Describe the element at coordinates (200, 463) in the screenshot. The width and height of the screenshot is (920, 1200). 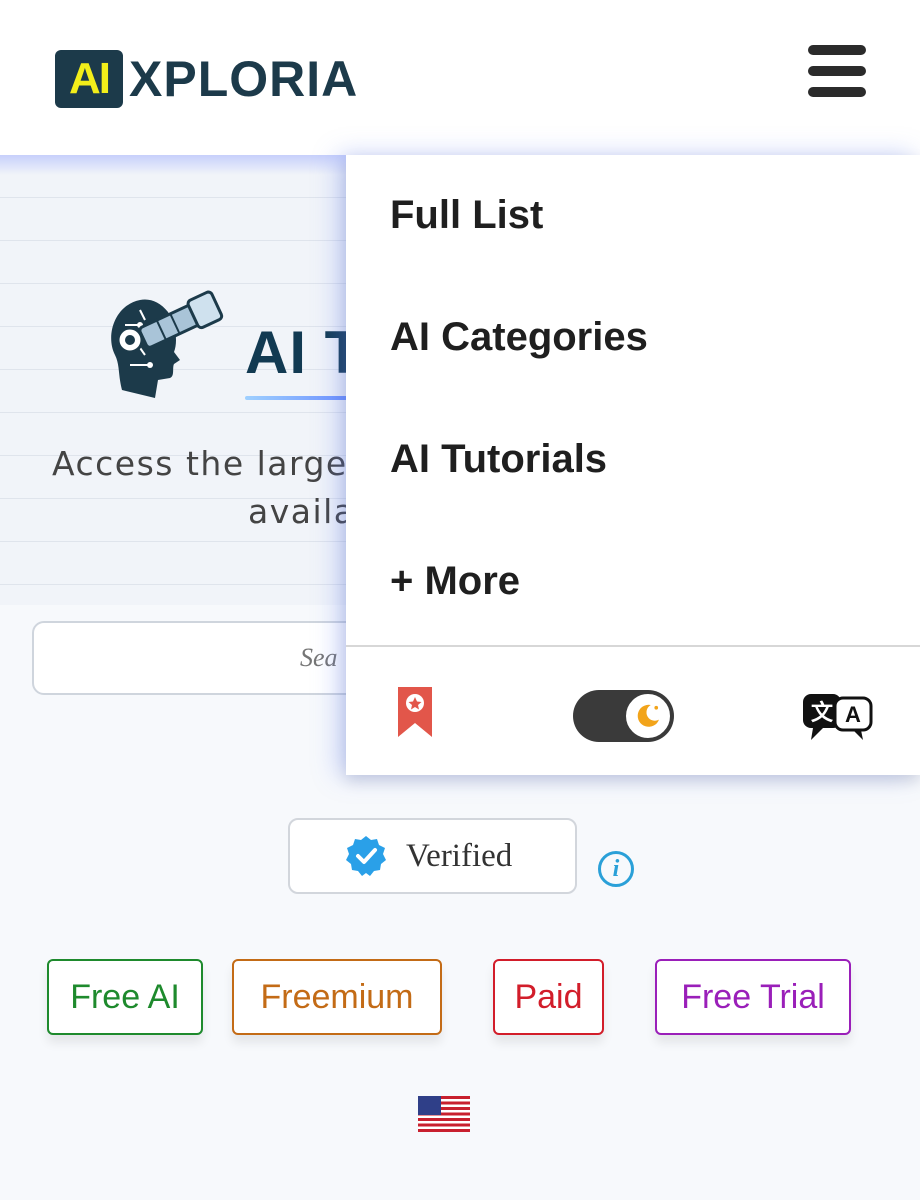
I see `tagline-line-1: Access the large` at that location.